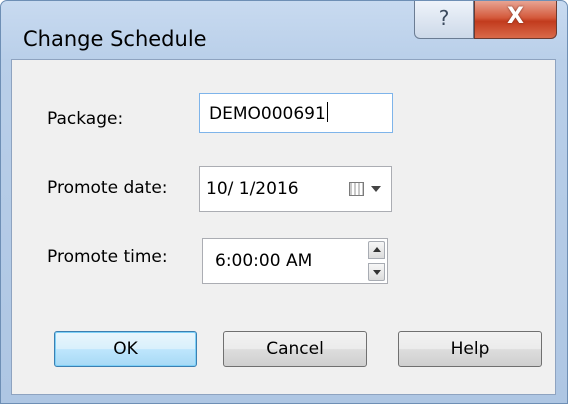 The image size is (570, 406). I want to click on title-close-button: X, so click(515, 20).